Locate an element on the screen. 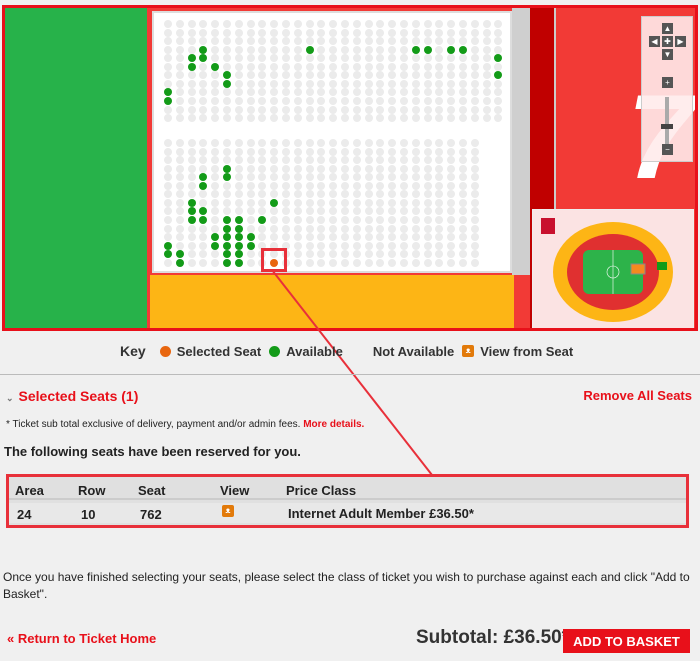 Image resolution: width=700 pixels, height=661 pixels. pan-center-icon: ✚ is located at coordinates (667, 41).